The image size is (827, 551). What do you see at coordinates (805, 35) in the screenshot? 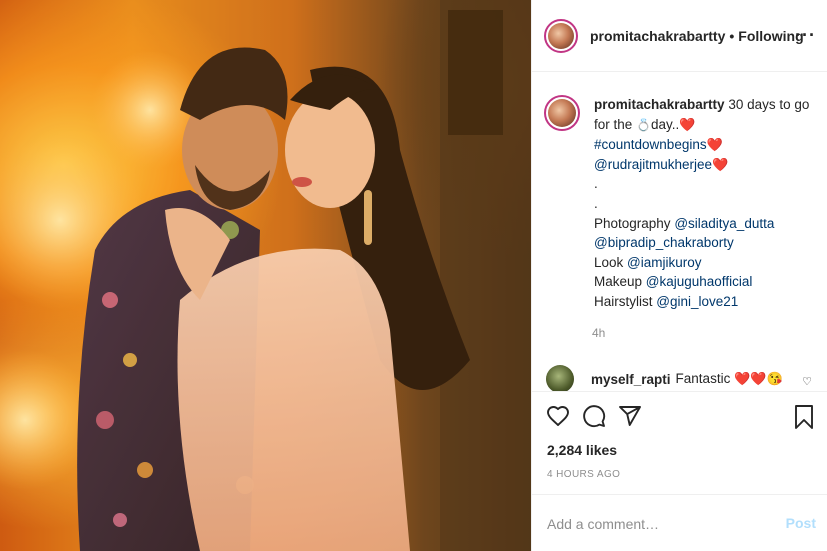
I see `more-horizontal-icon: ···` at bounding box center [805, 35].